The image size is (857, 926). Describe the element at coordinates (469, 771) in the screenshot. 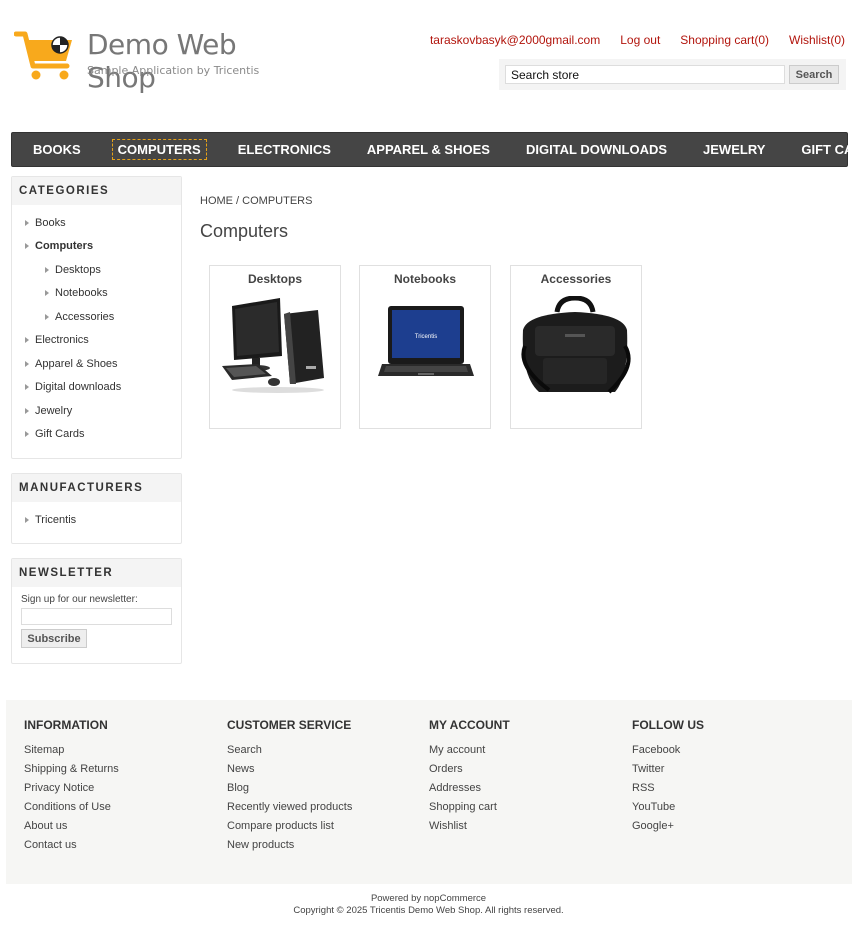

I see `footer-link-orders: Orders` at that location.